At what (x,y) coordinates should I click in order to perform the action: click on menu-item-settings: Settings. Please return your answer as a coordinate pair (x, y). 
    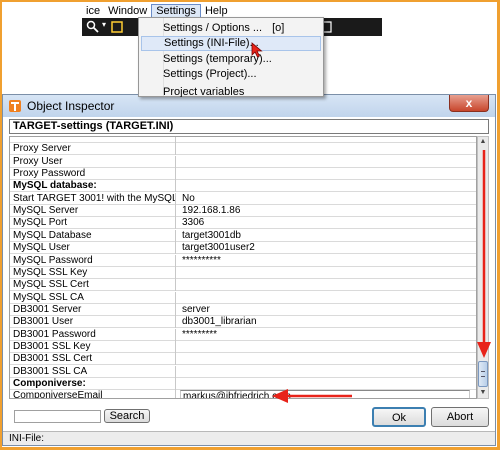
    Looking at the image, I should click on (176, 11).